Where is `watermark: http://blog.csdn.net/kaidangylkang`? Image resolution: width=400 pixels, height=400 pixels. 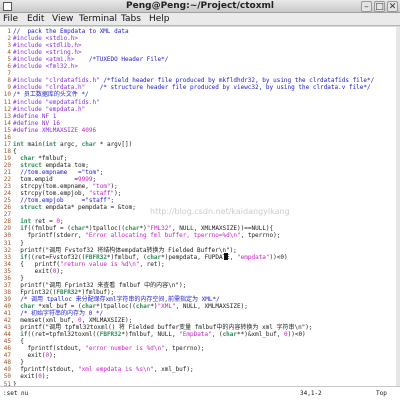 watermark: http://blog.csdn.net/kaidangylkang is located at coordinates (220, 211).